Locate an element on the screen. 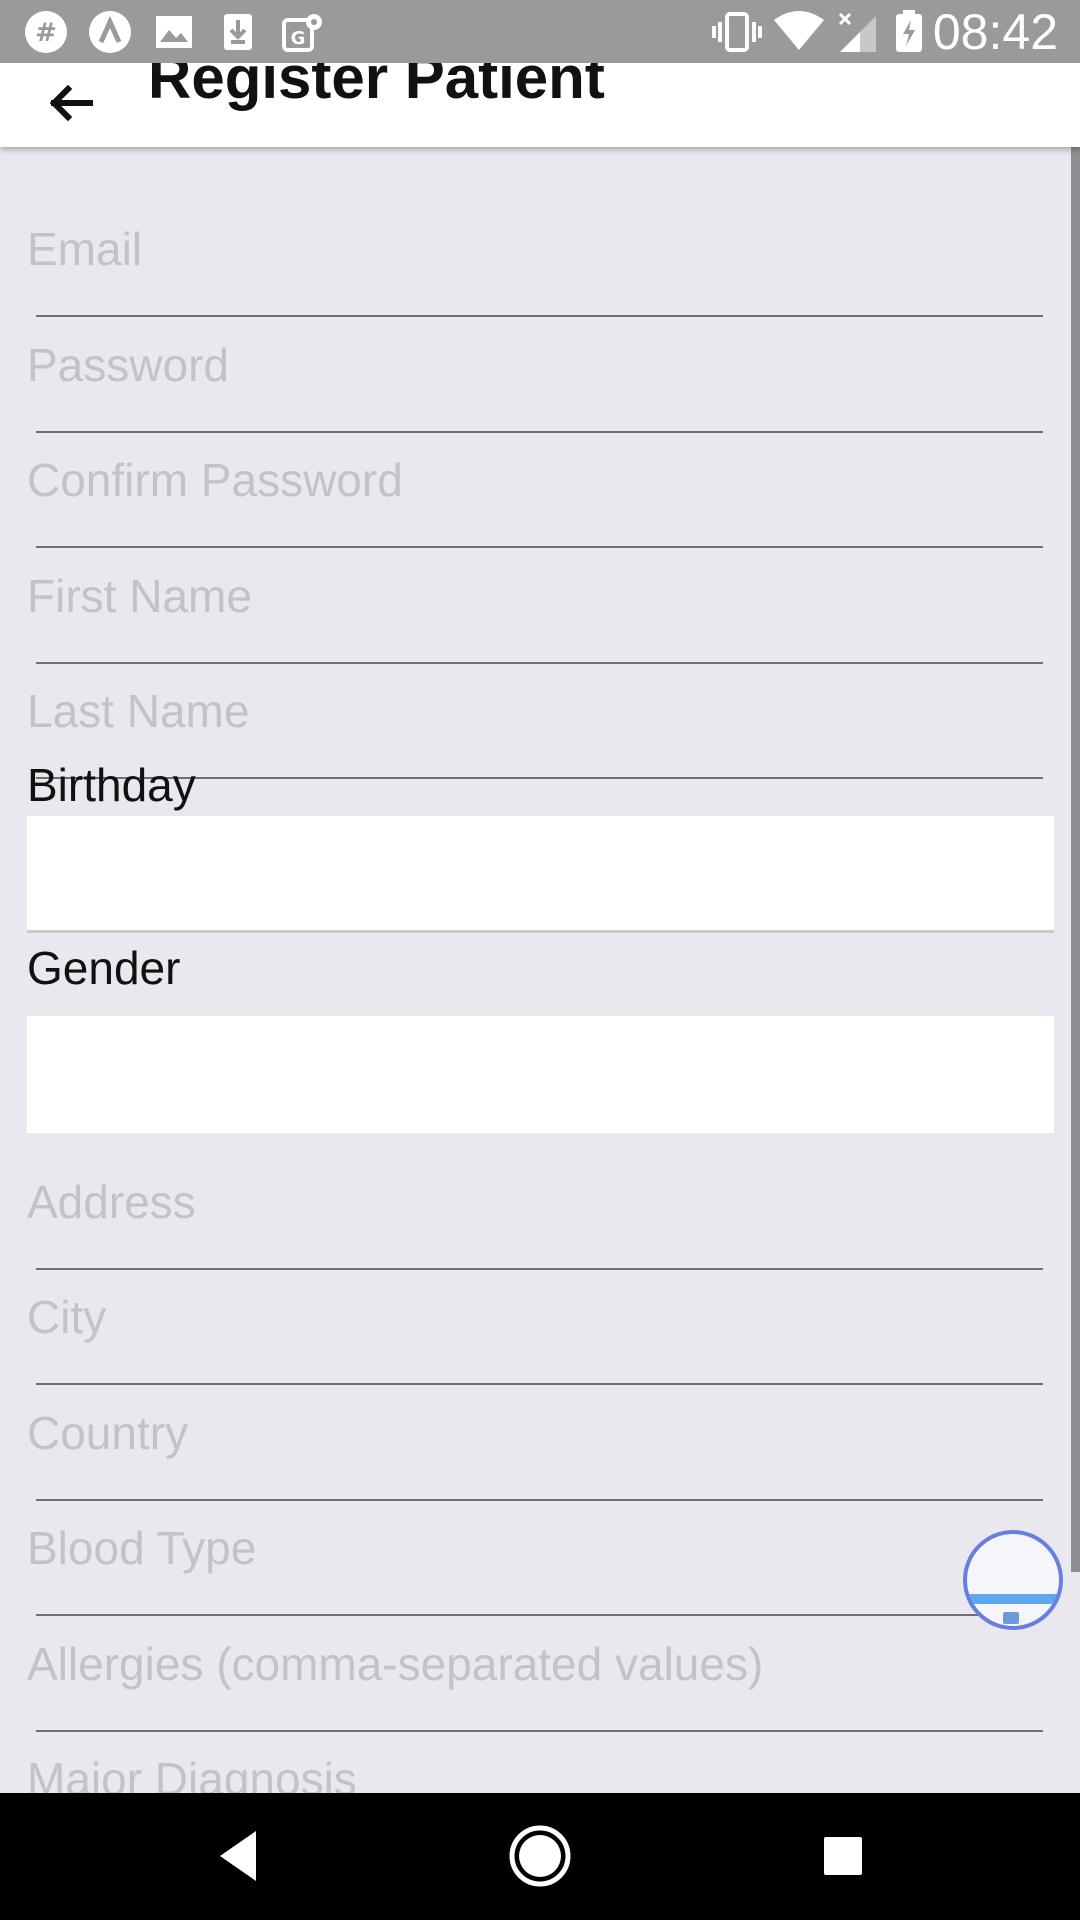  status-bar: # G 08:42 is located at coordinates (540, 31).